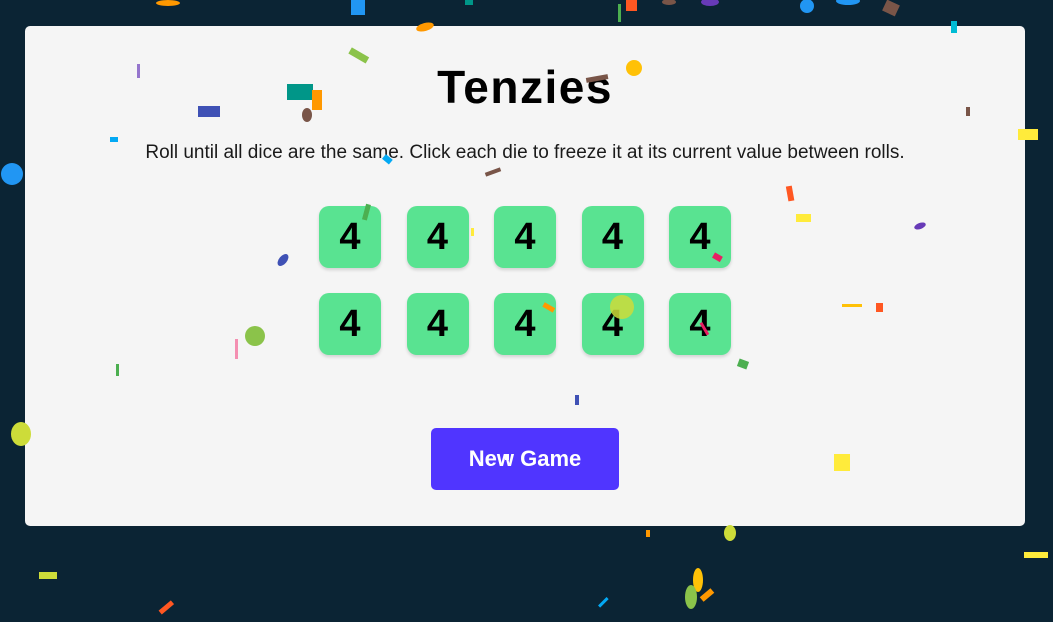 The height and width of the screenshot is (622, 1053). I want to click on die-1: 4, so click(350, 237).